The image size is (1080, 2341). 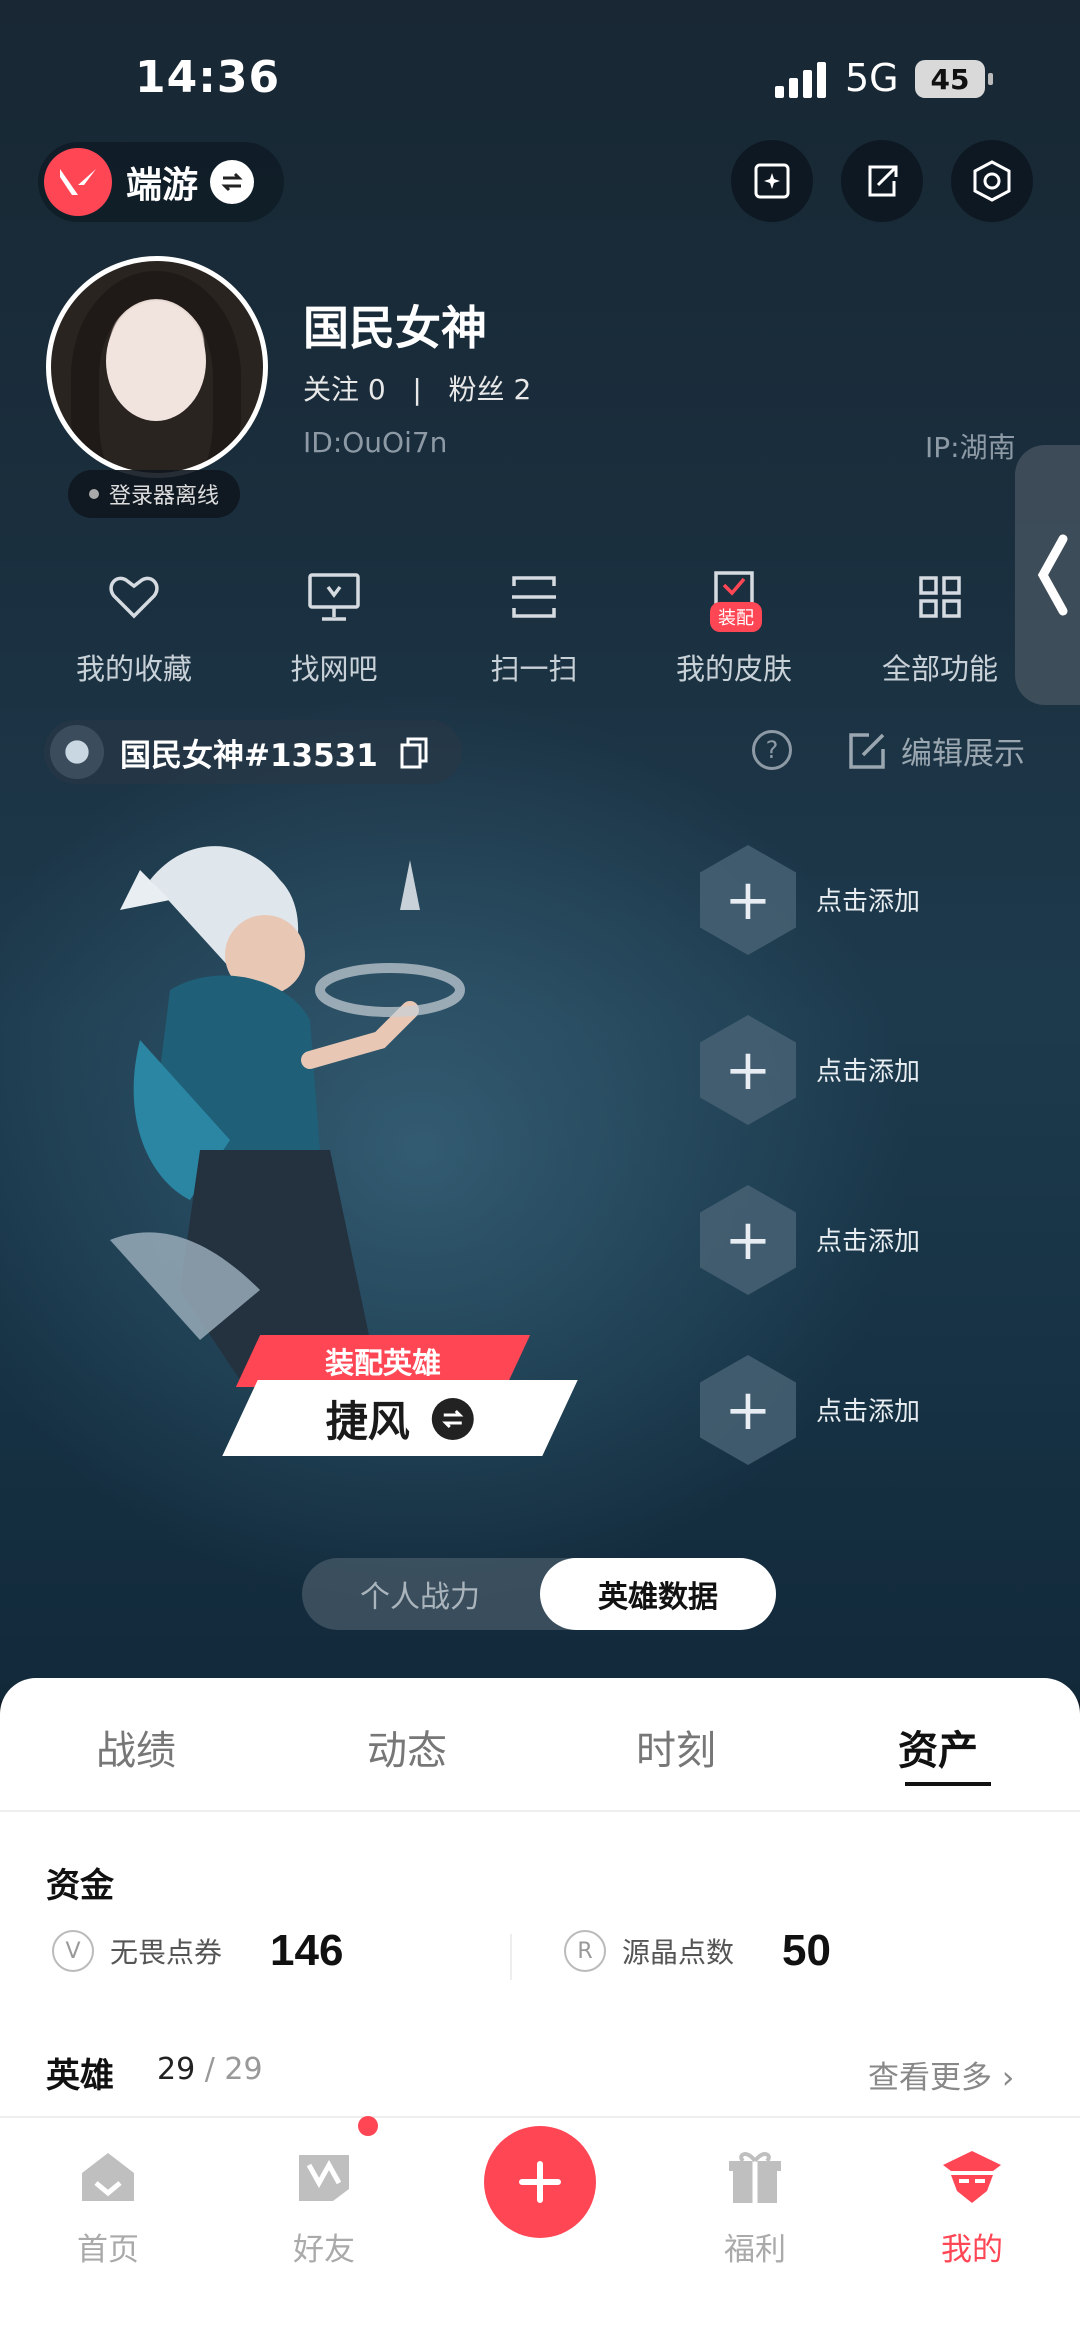 I want to click on heroes-owned: 29, so click(x=176, y=2069).